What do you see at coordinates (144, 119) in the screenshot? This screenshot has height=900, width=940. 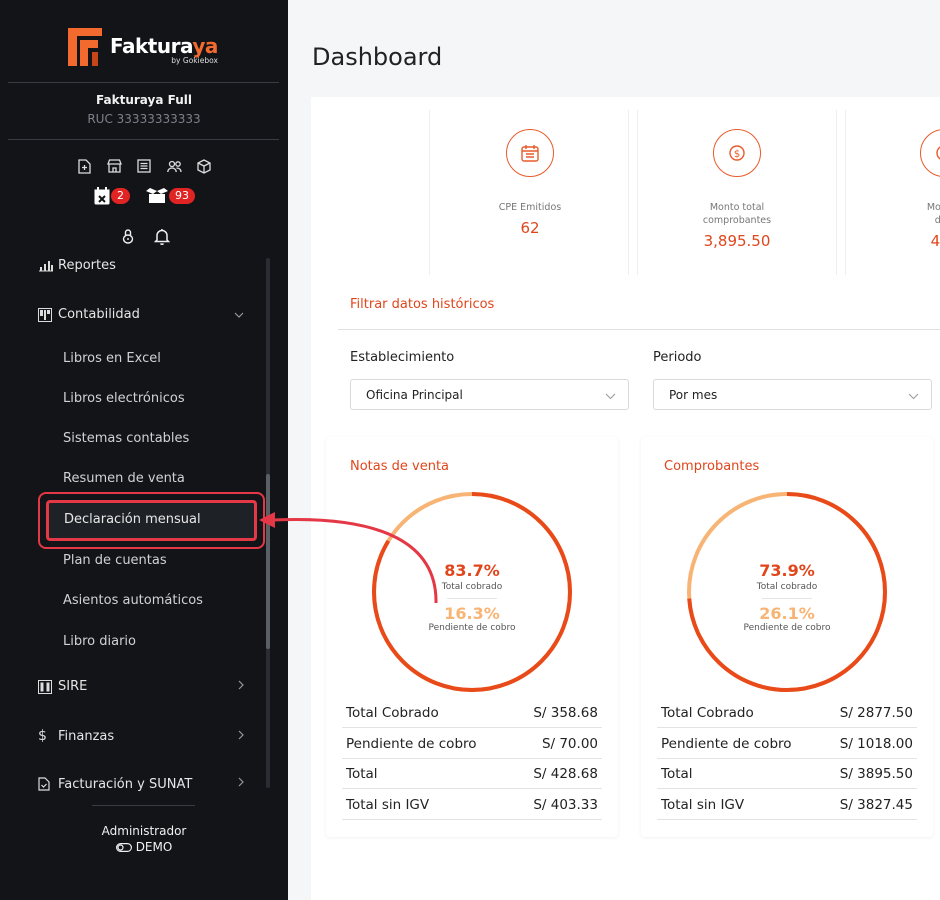 I see `company-ruc: RUC 33333333333` at bounding box center [144, 119].